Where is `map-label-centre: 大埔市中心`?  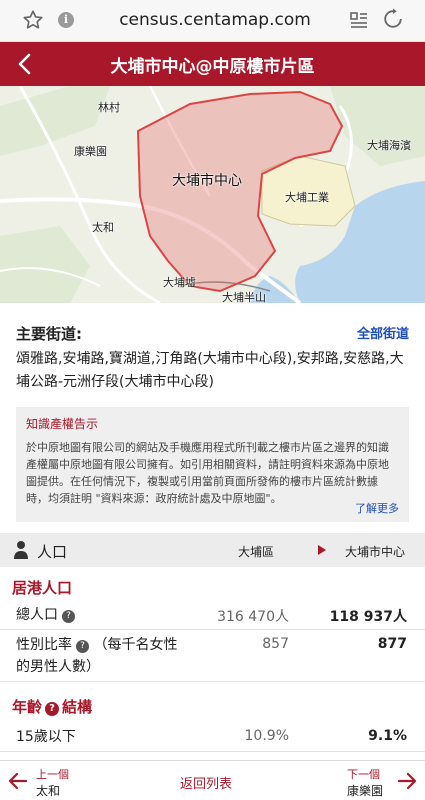
map-label-centre: 大埔市中心 is located at coordinates (207, 181).